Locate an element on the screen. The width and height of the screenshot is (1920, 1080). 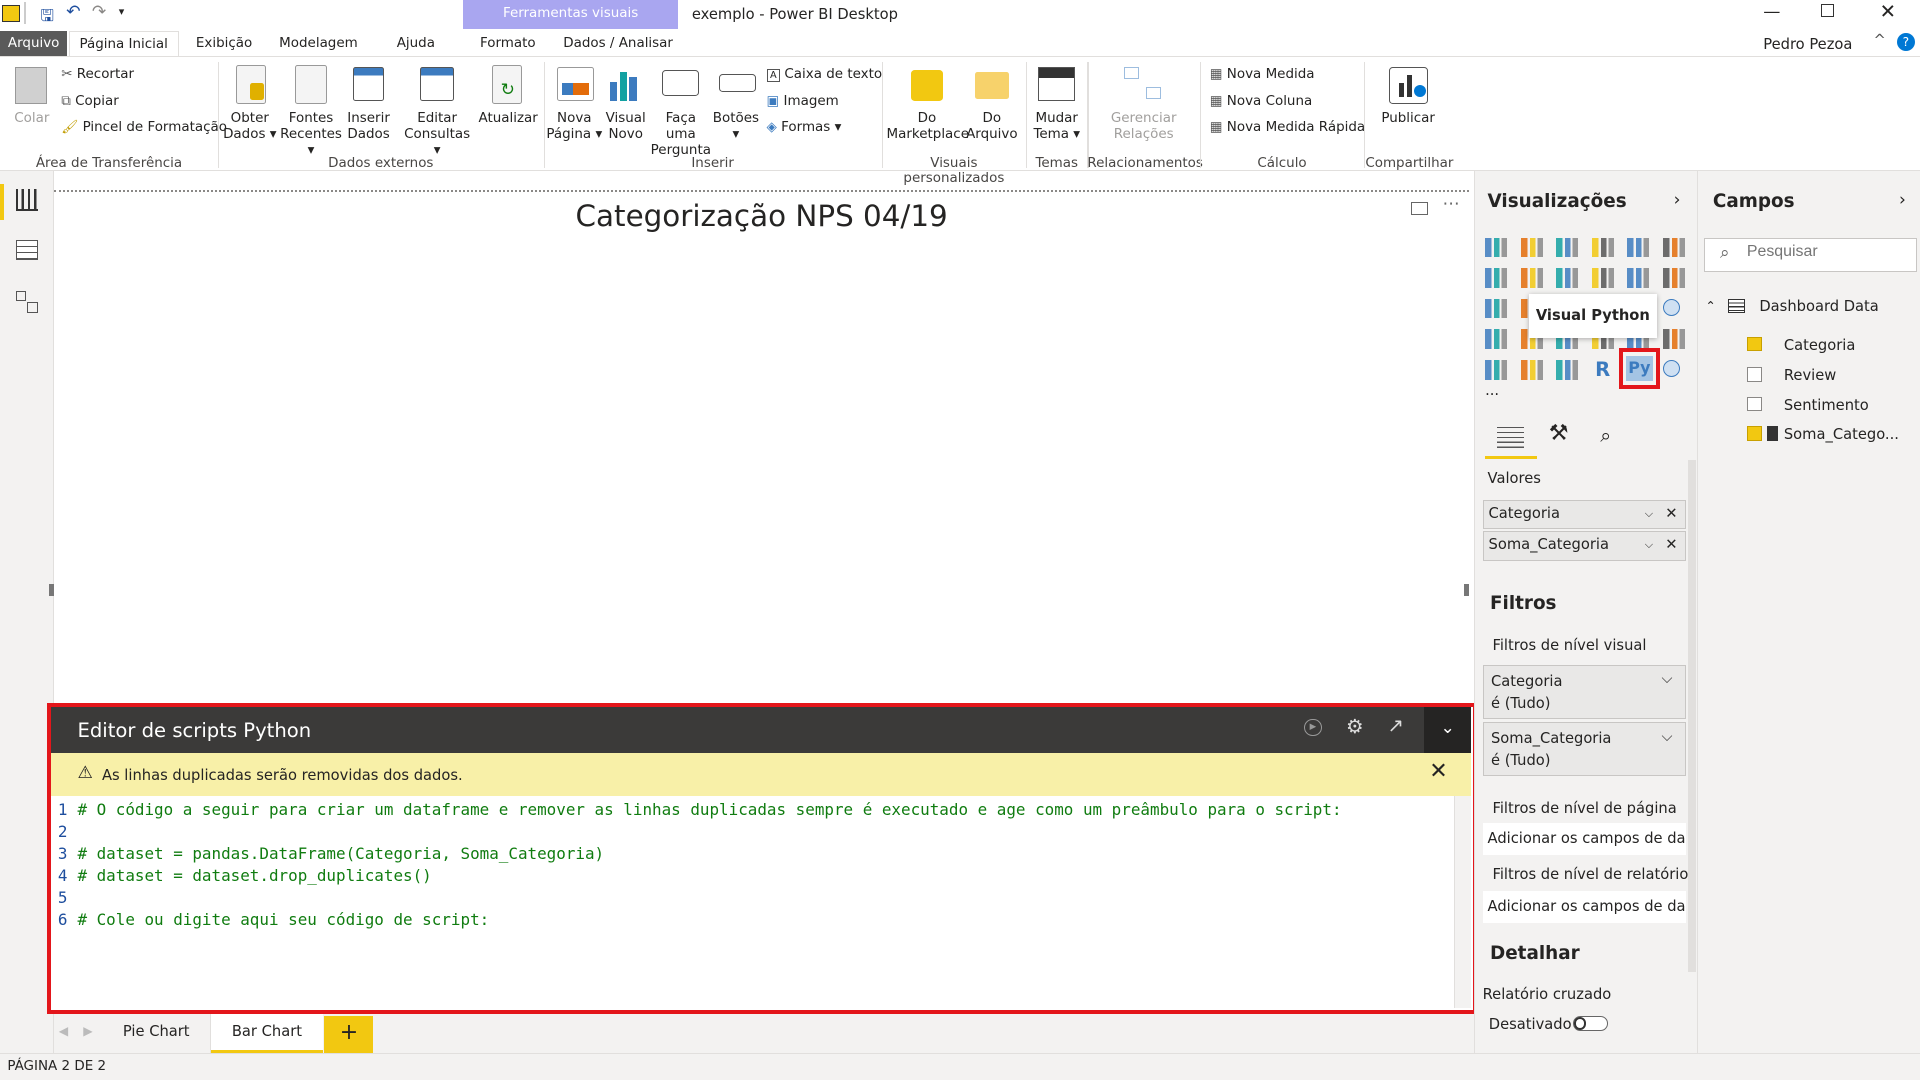
field-review: Review is located at coordinates (1810, 375).